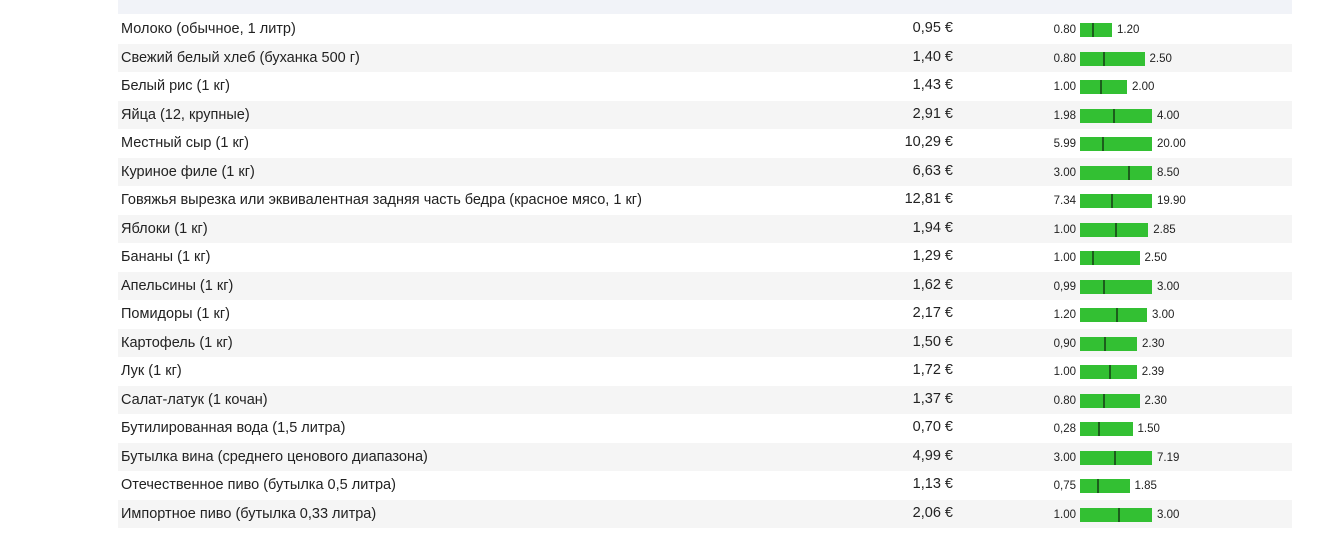  I want to click on item-price: 1,50 €, so click(932, 341).